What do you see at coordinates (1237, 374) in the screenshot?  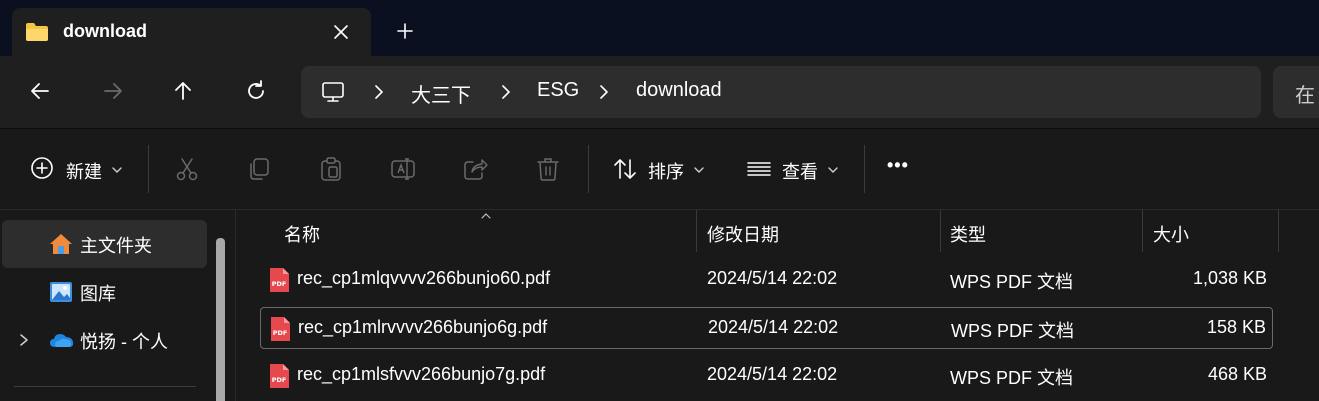 I see `file-size: 468 KB` at bounding box center [1237, 374].